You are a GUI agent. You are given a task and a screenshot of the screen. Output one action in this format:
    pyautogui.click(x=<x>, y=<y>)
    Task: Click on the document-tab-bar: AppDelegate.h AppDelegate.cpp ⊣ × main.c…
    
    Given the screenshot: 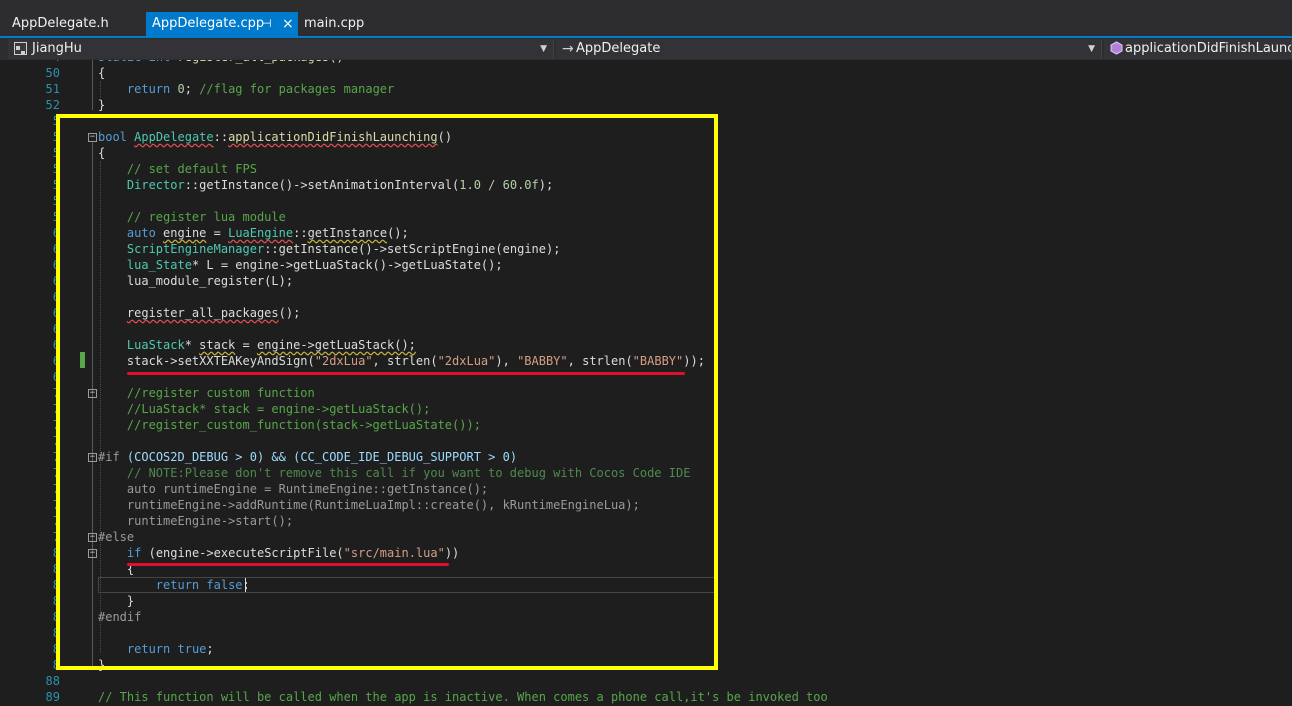 What is the action you would take?
    pyautogui.click(x=646, y=19)
    